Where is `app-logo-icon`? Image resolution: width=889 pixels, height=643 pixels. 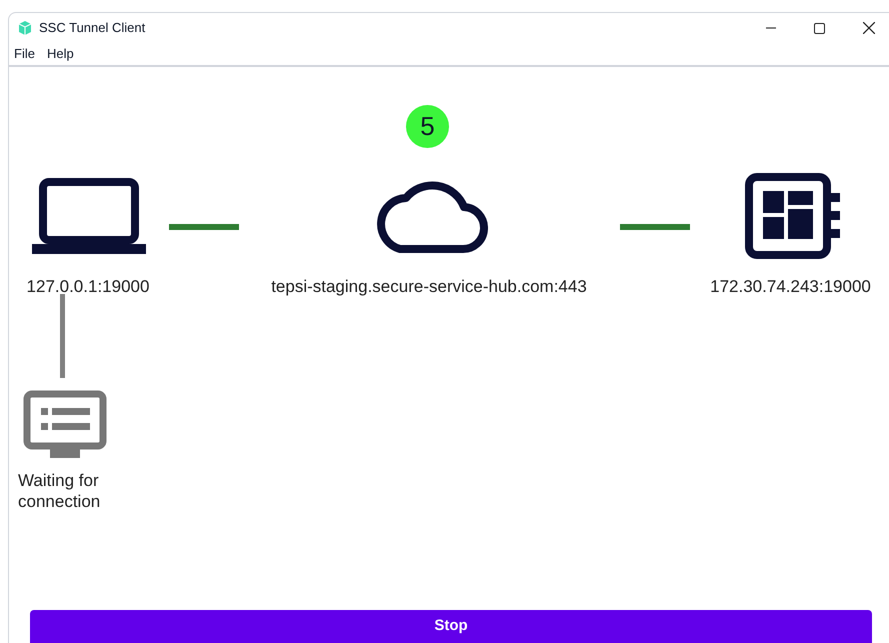 app-logo-icon is located at coordinates (25, 28).